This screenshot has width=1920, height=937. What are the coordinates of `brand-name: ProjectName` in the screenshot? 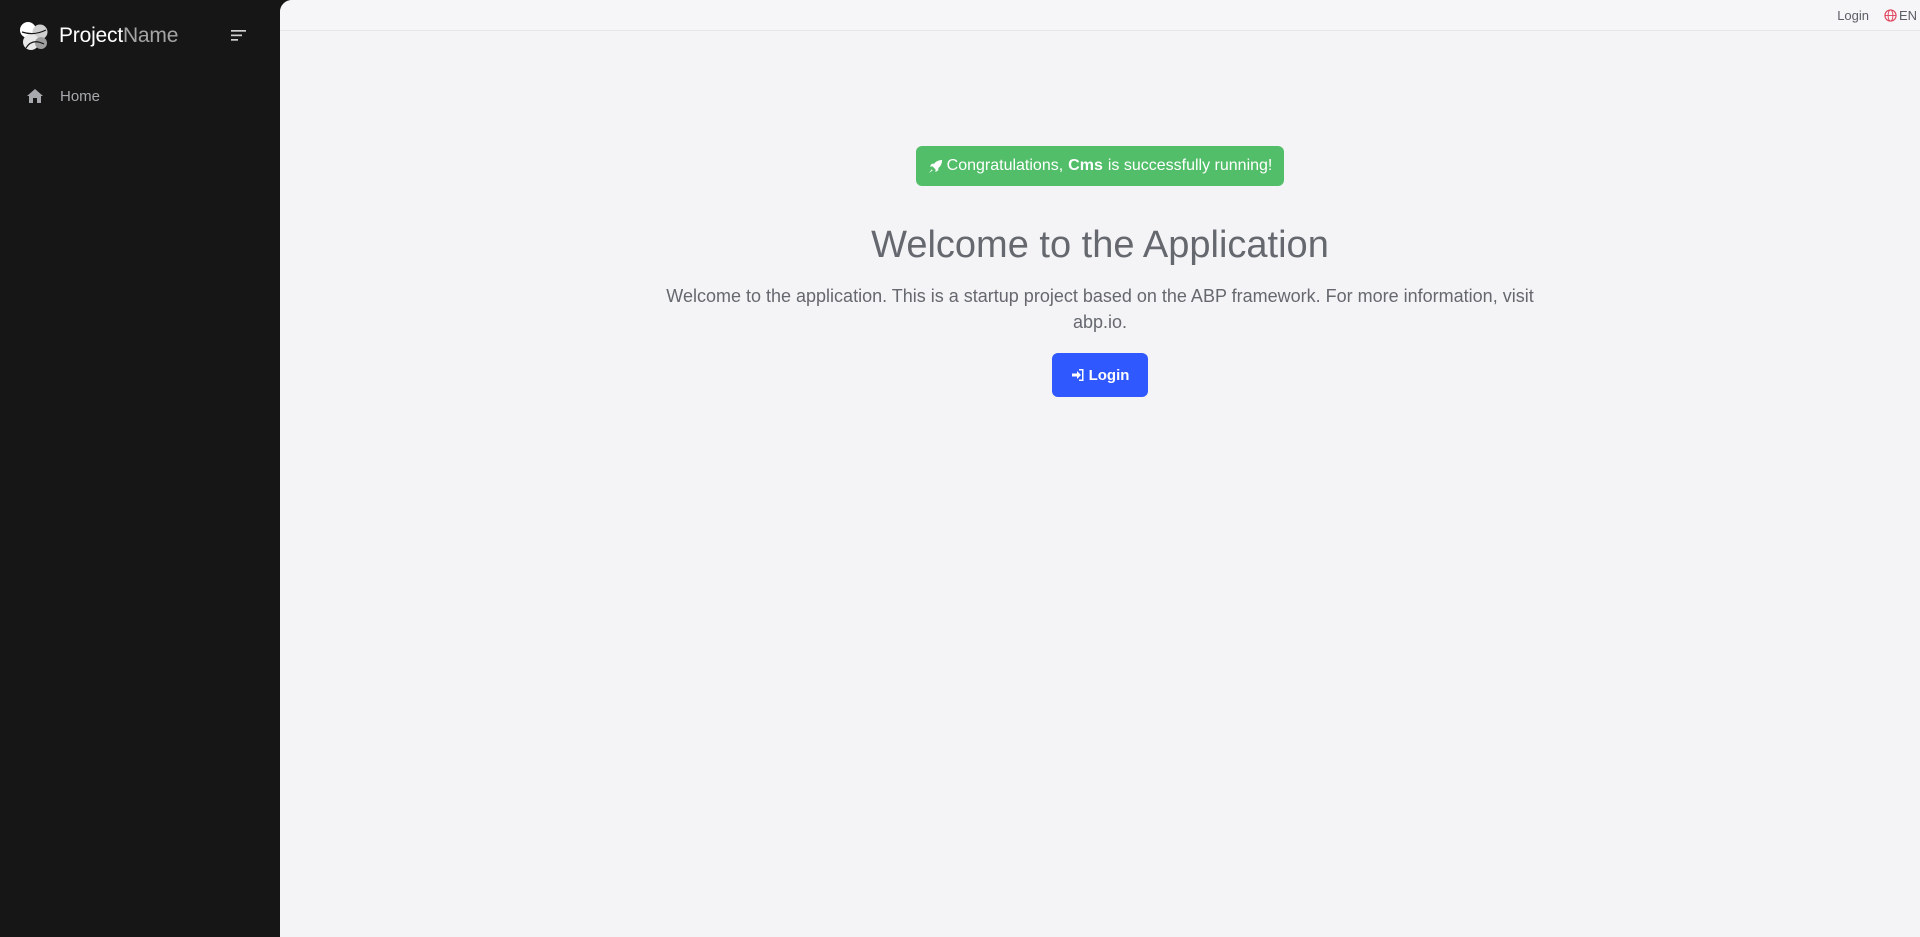 It's located at (118, 36).